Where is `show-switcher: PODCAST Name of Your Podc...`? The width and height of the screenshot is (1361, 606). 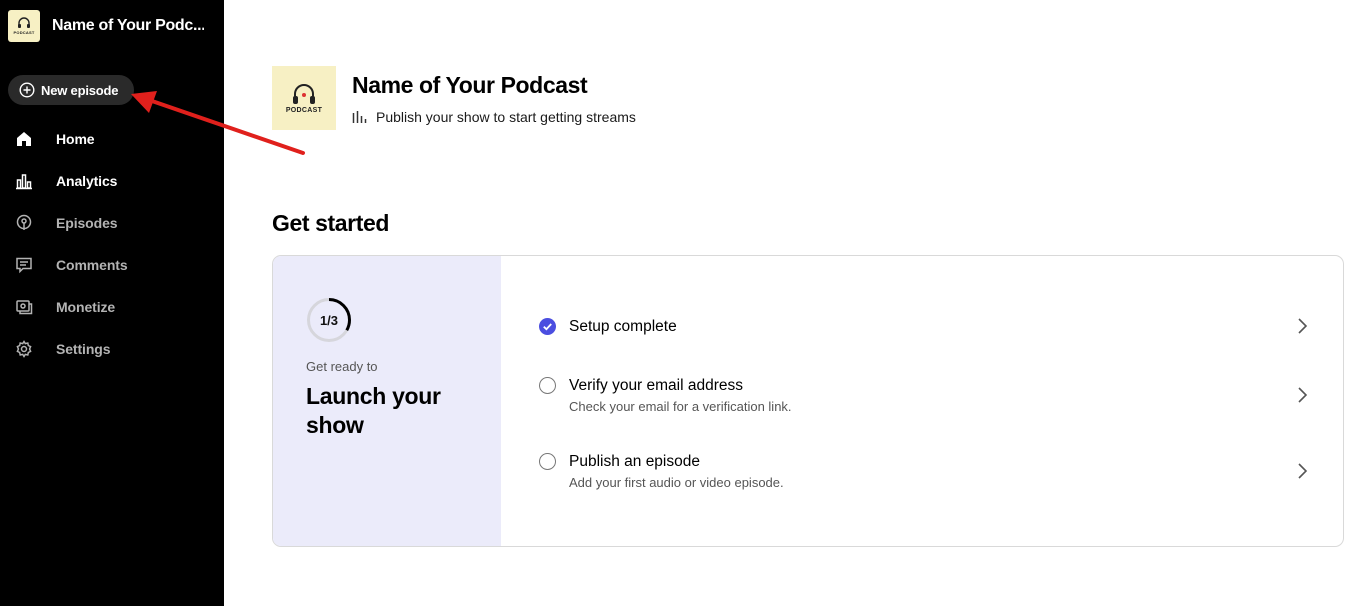
show-switcher: PODCAST Name of Your Podc... is located at coordinates (106, 26).